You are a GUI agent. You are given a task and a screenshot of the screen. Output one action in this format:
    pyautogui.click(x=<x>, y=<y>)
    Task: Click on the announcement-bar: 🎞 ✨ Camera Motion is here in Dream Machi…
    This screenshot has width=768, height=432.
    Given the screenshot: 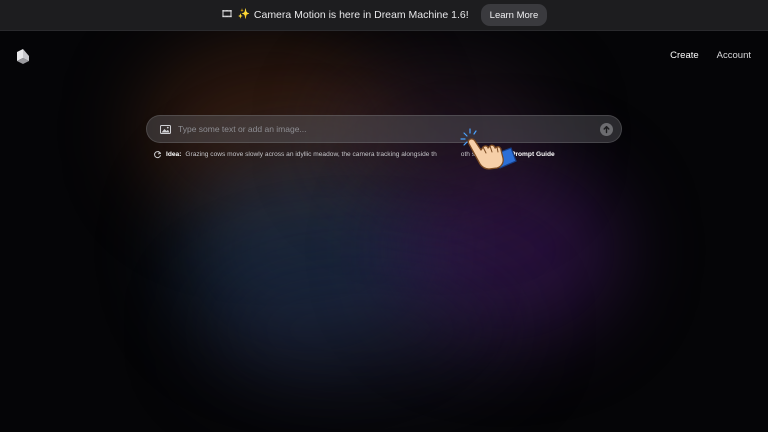 What is the action you would take?
    pyautogui.click(x=384, y=15)
    